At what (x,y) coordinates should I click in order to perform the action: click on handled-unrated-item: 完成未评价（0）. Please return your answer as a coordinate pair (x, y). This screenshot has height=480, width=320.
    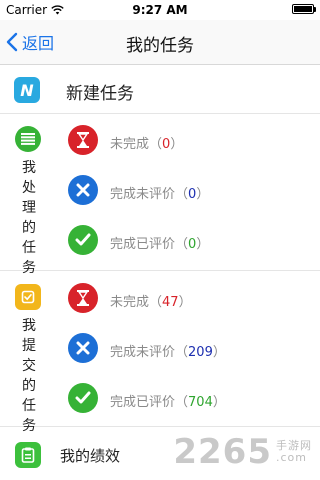
    Looking at the image, I should click on (189, 191).